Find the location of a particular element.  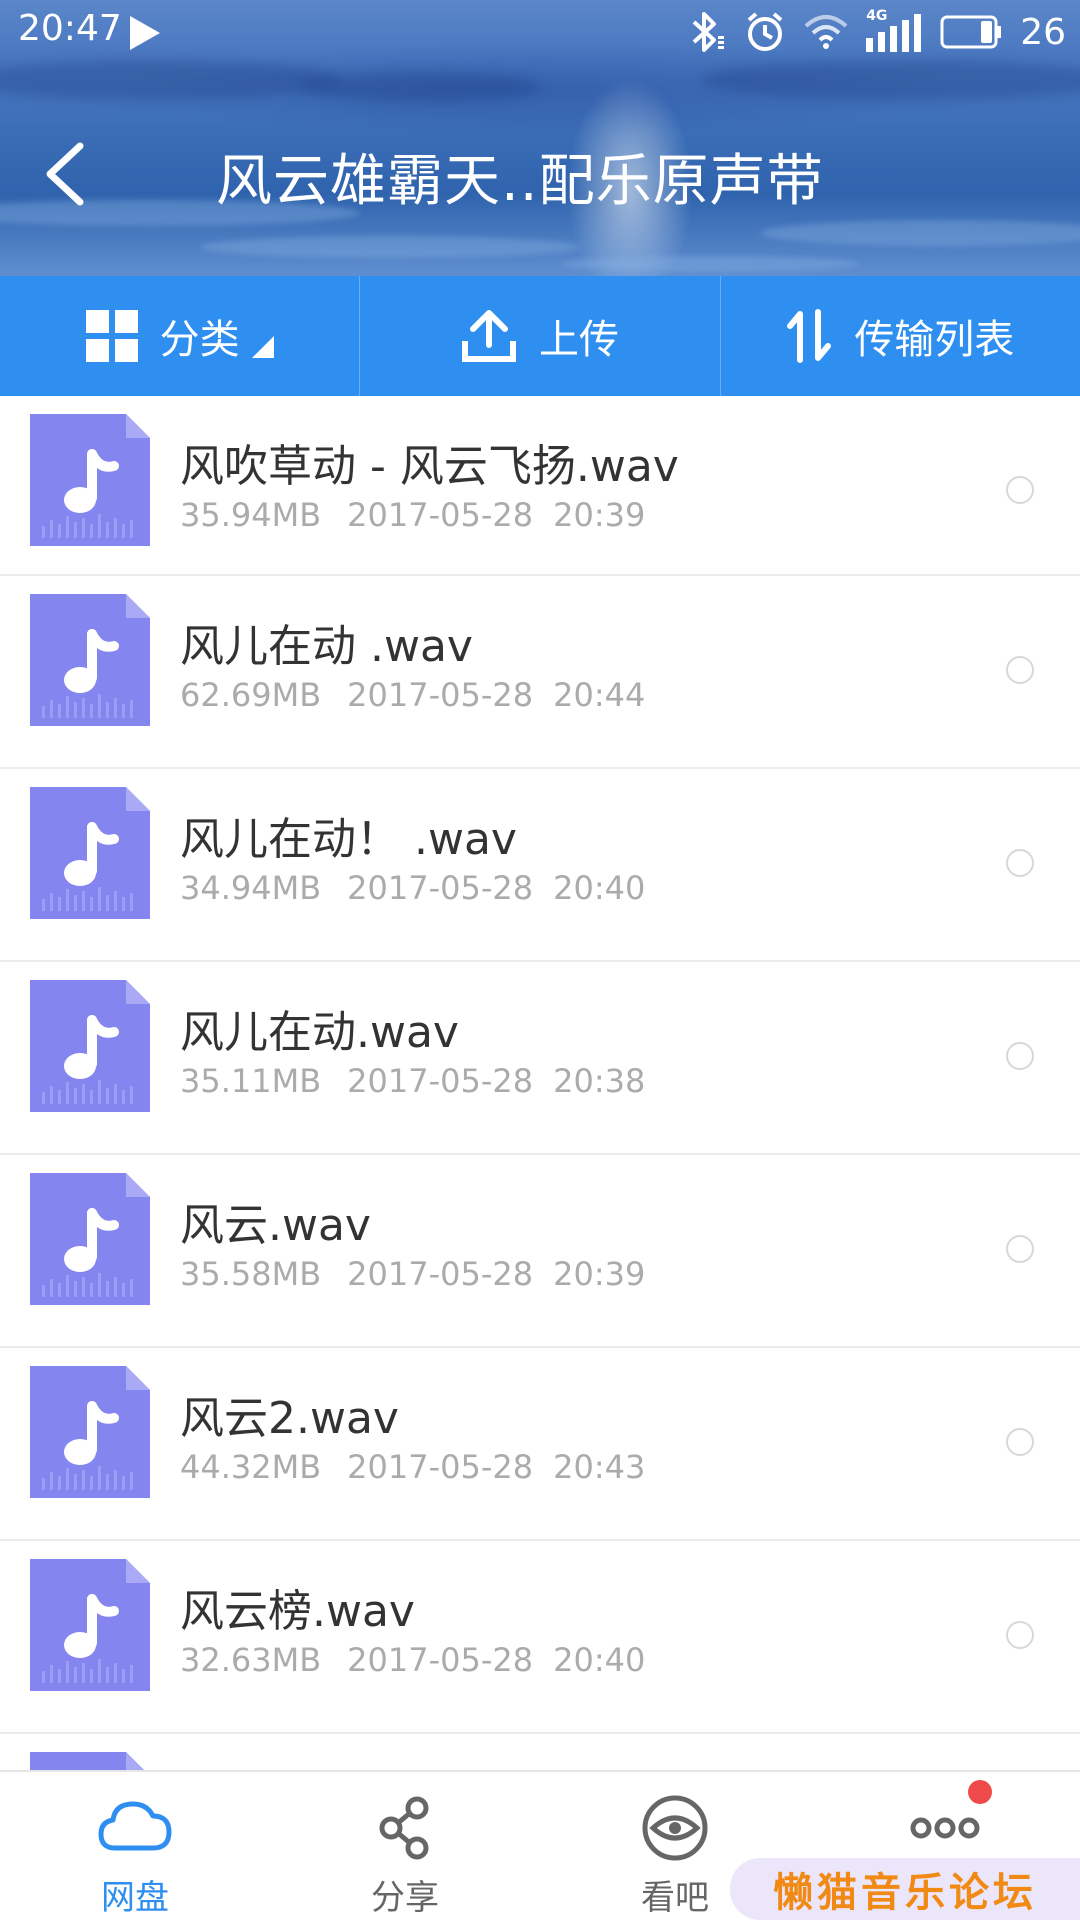

file-time: 20:43 is located at coordinates (599, 1467).